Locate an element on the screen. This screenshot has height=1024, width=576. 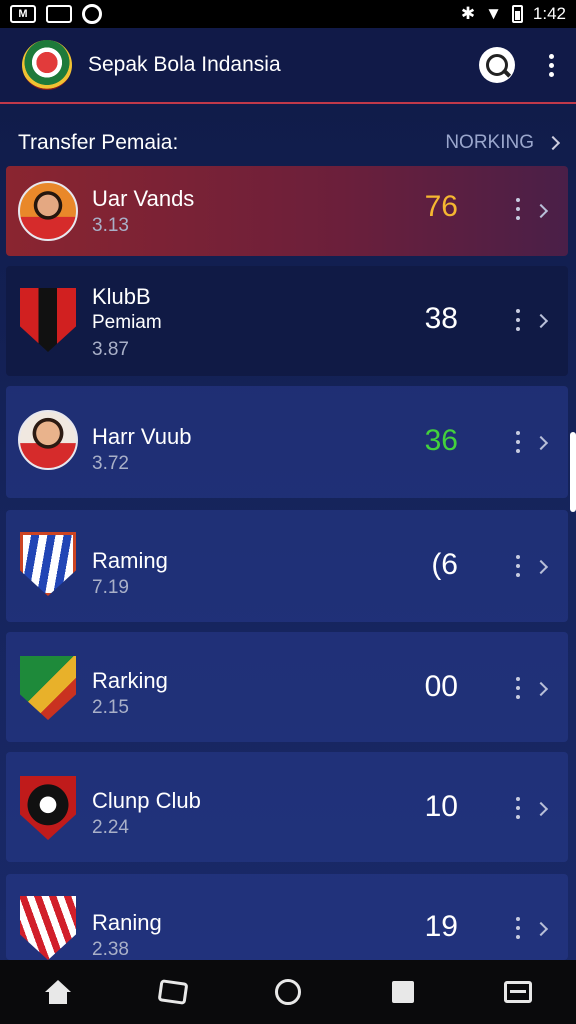
item-score: 19 is located at coordinates (441, 926).